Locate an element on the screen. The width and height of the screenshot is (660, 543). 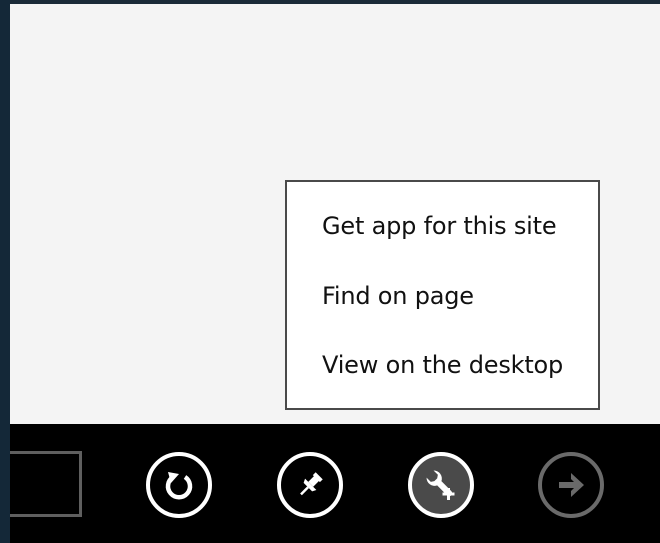
pin-icon is located at coordinates (311, 484).